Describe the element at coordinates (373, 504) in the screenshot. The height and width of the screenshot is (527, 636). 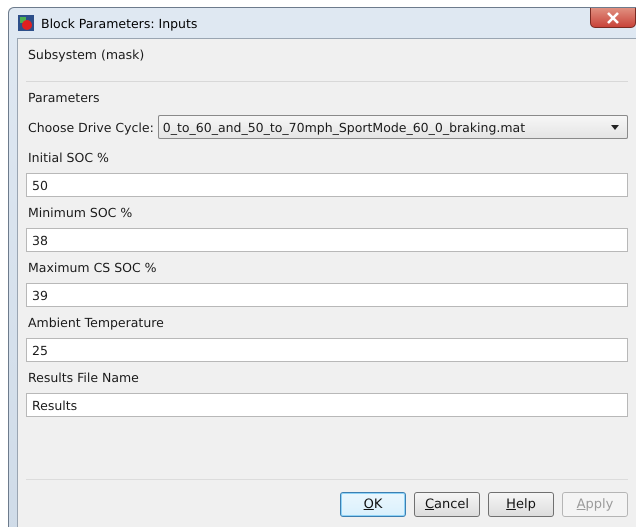
I see `dialog-button: OK` at that location.